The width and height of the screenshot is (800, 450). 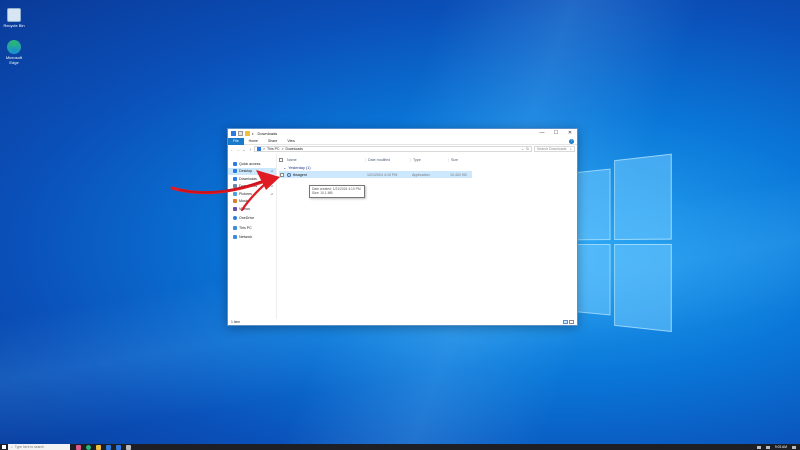 I want to click on volume-tray-icon, so click(x=767, y=447).